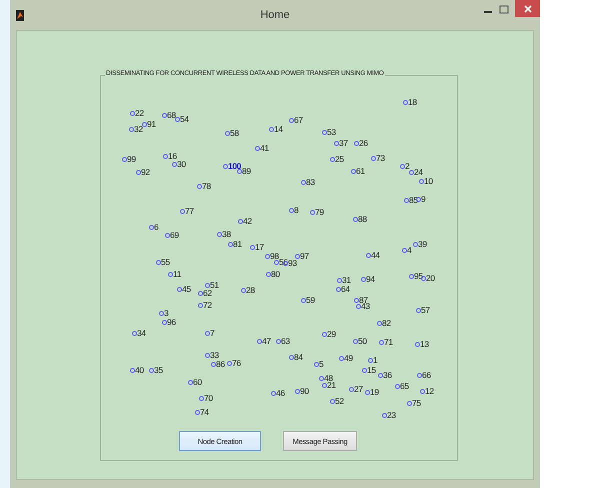 The height and width of the screenshot is (488, 610). What do you see at coordinates (181, 164) in the screenshot?
I see `node-label: 30` at bounding box center [181, 164].